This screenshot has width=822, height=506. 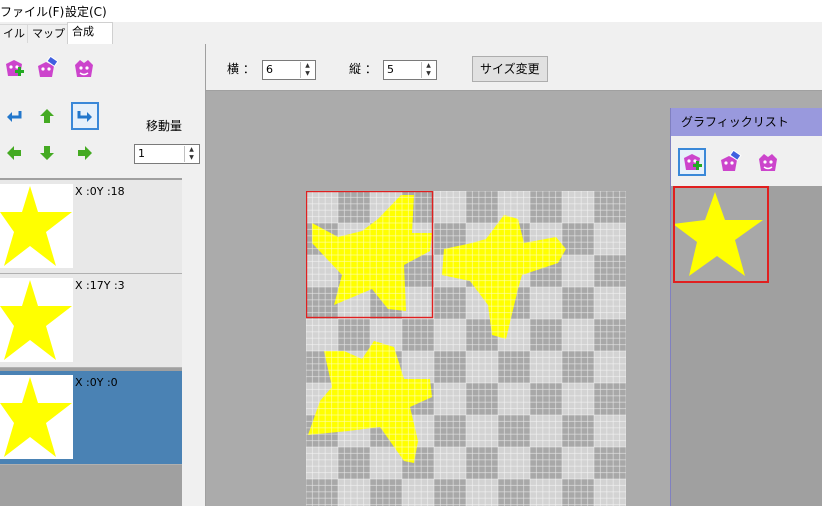 I want to click on move-amount-input: 1 ▲ ▼, so click(x=167, y=154).